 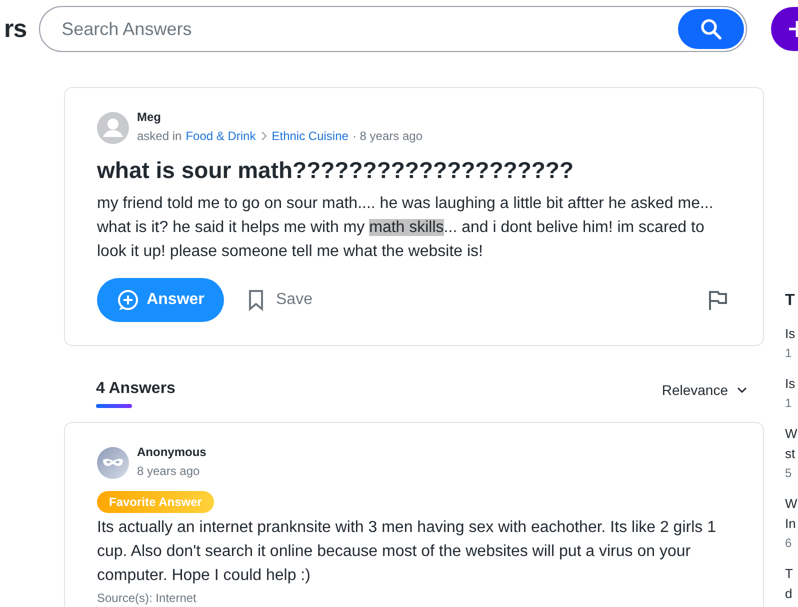 I want to click on author-name: Anonymous, so click(x=171, y=452).